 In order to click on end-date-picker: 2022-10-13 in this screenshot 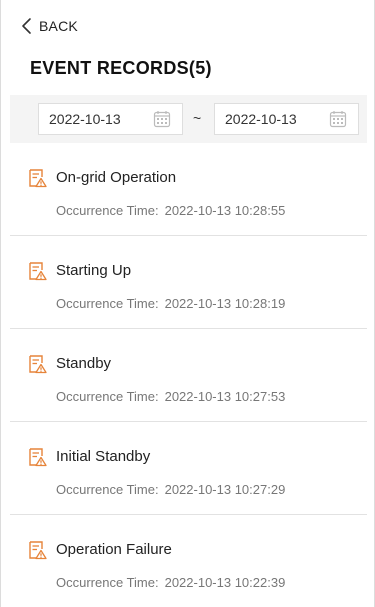, I will do `click(286, 119)`.